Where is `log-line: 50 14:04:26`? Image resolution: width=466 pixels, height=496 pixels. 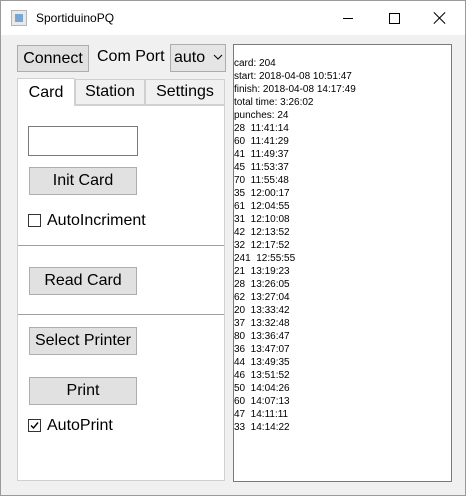 log-line: 50 14:04:26 is located at coordinates (262, 388).